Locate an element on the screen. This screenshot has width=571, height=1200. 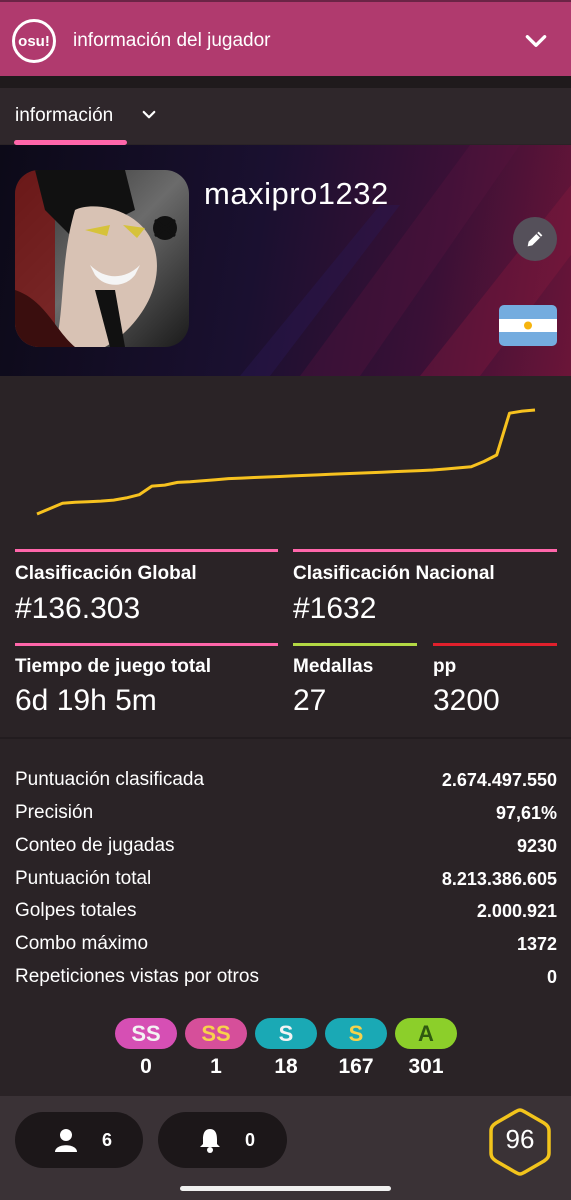
grade-badge-s: S is located at coordinates (356, 1033).